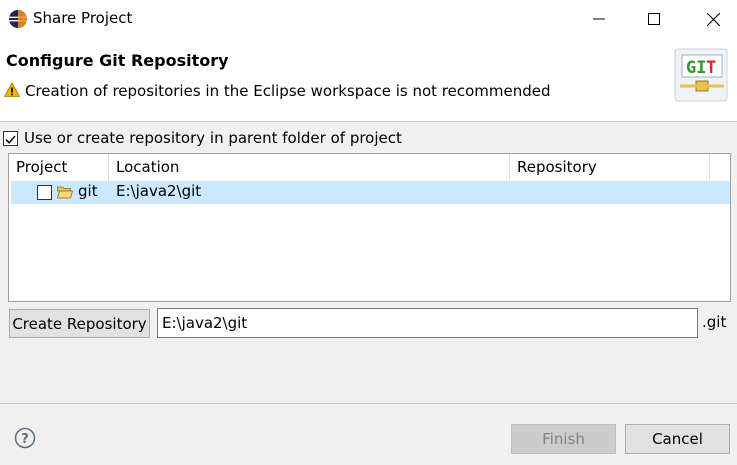 The image size is (737, 465). Describe the element at coordinates (117, 60) in the screenshot. I see `page-title: Configure Git Repository` at that location.